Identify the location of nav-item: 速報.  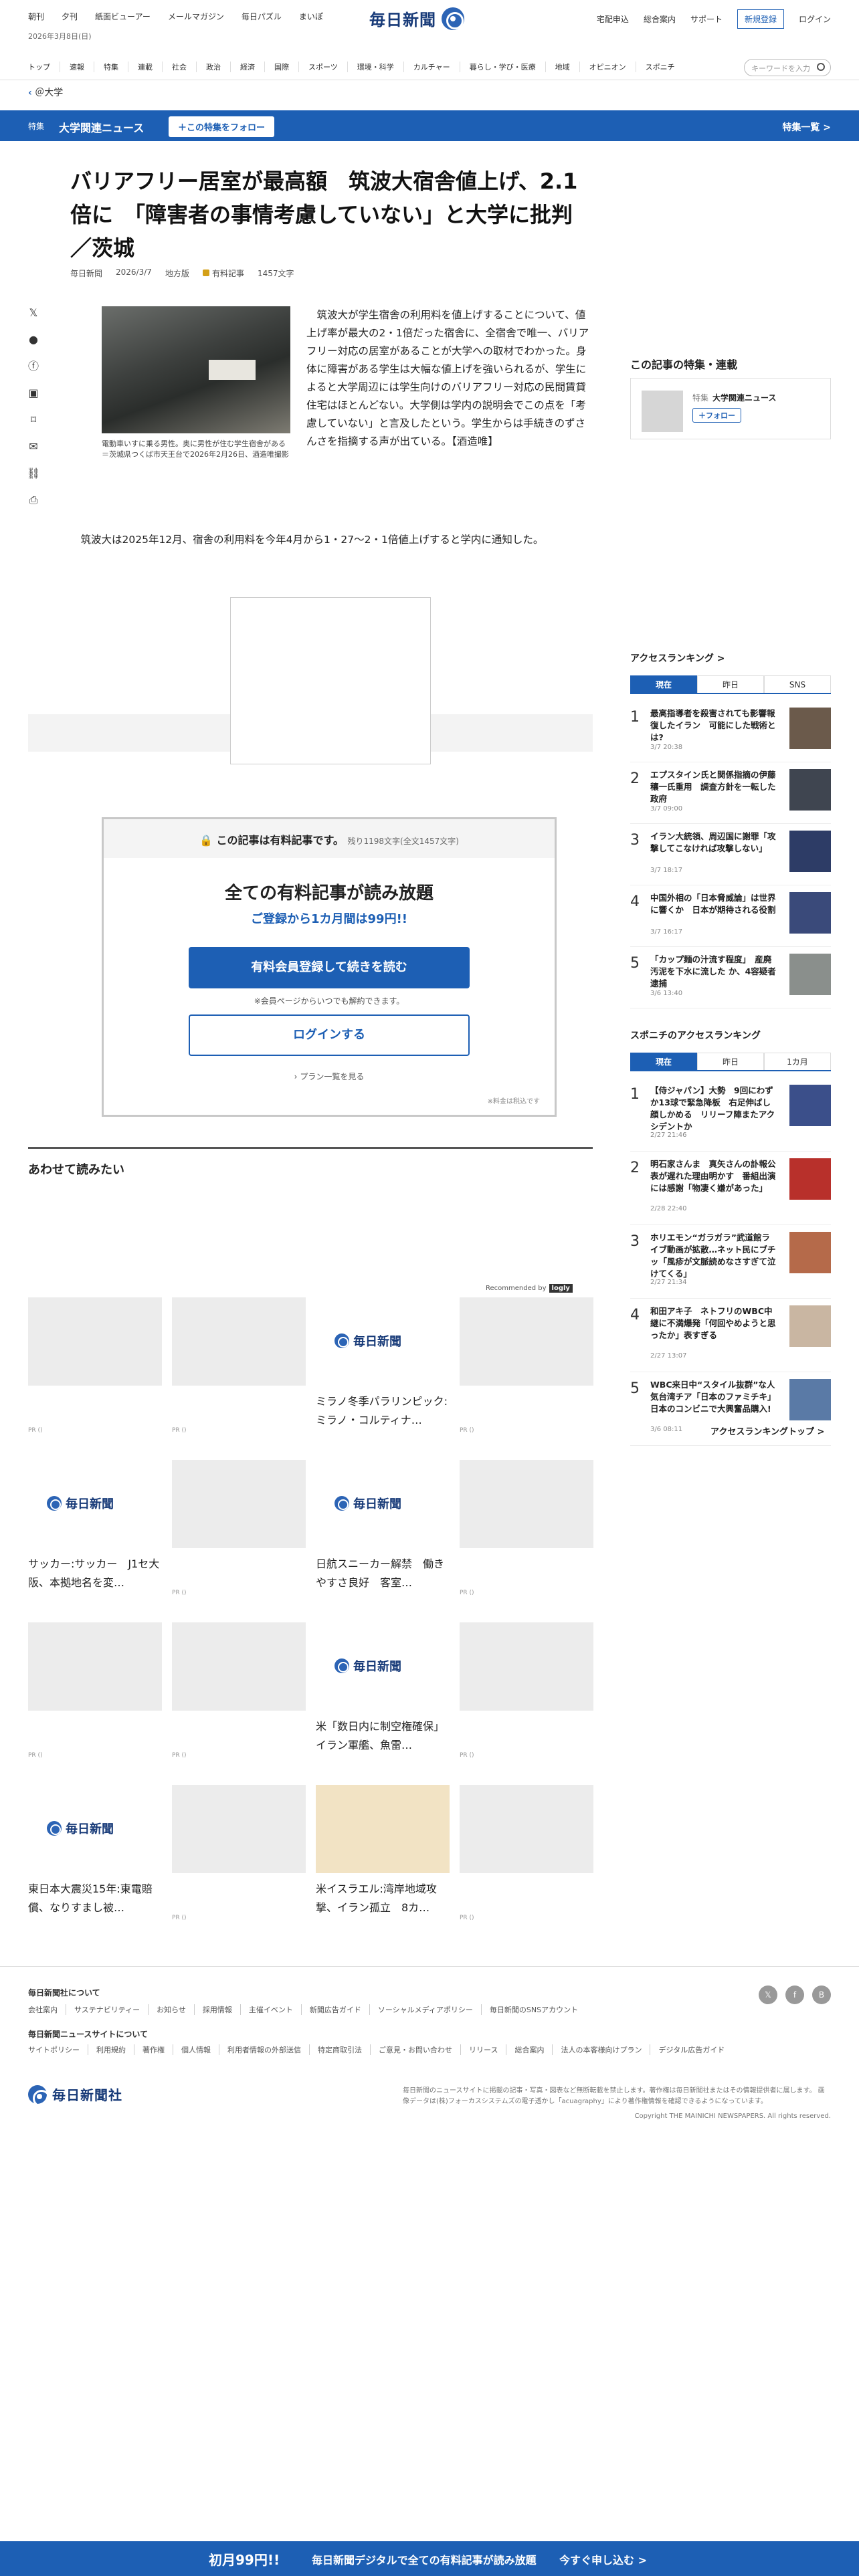
(77, 67).